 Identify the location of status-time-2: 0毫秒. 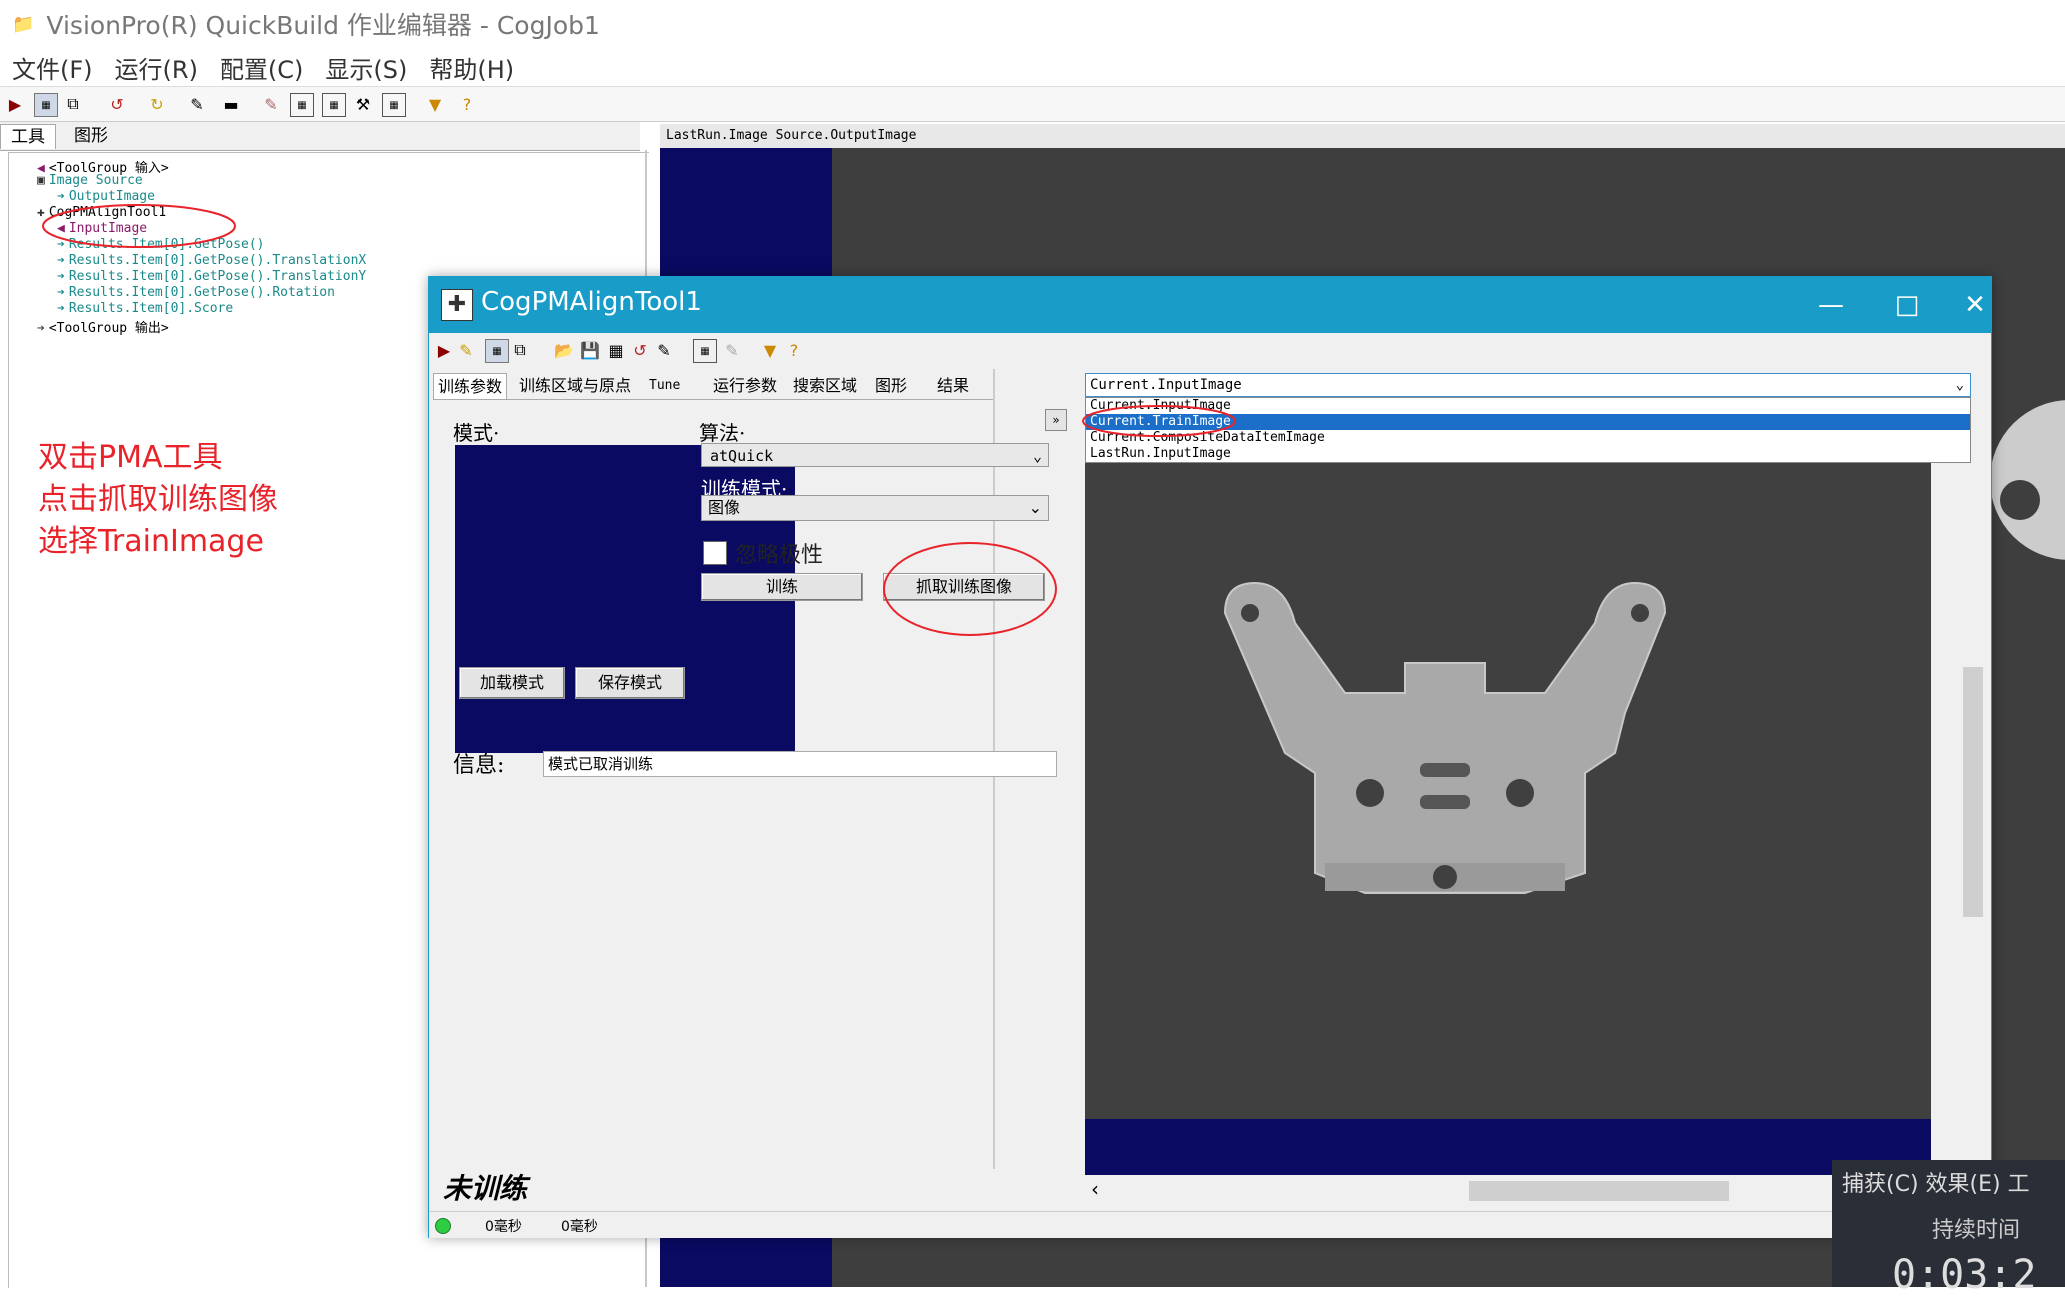
(579, 1227).